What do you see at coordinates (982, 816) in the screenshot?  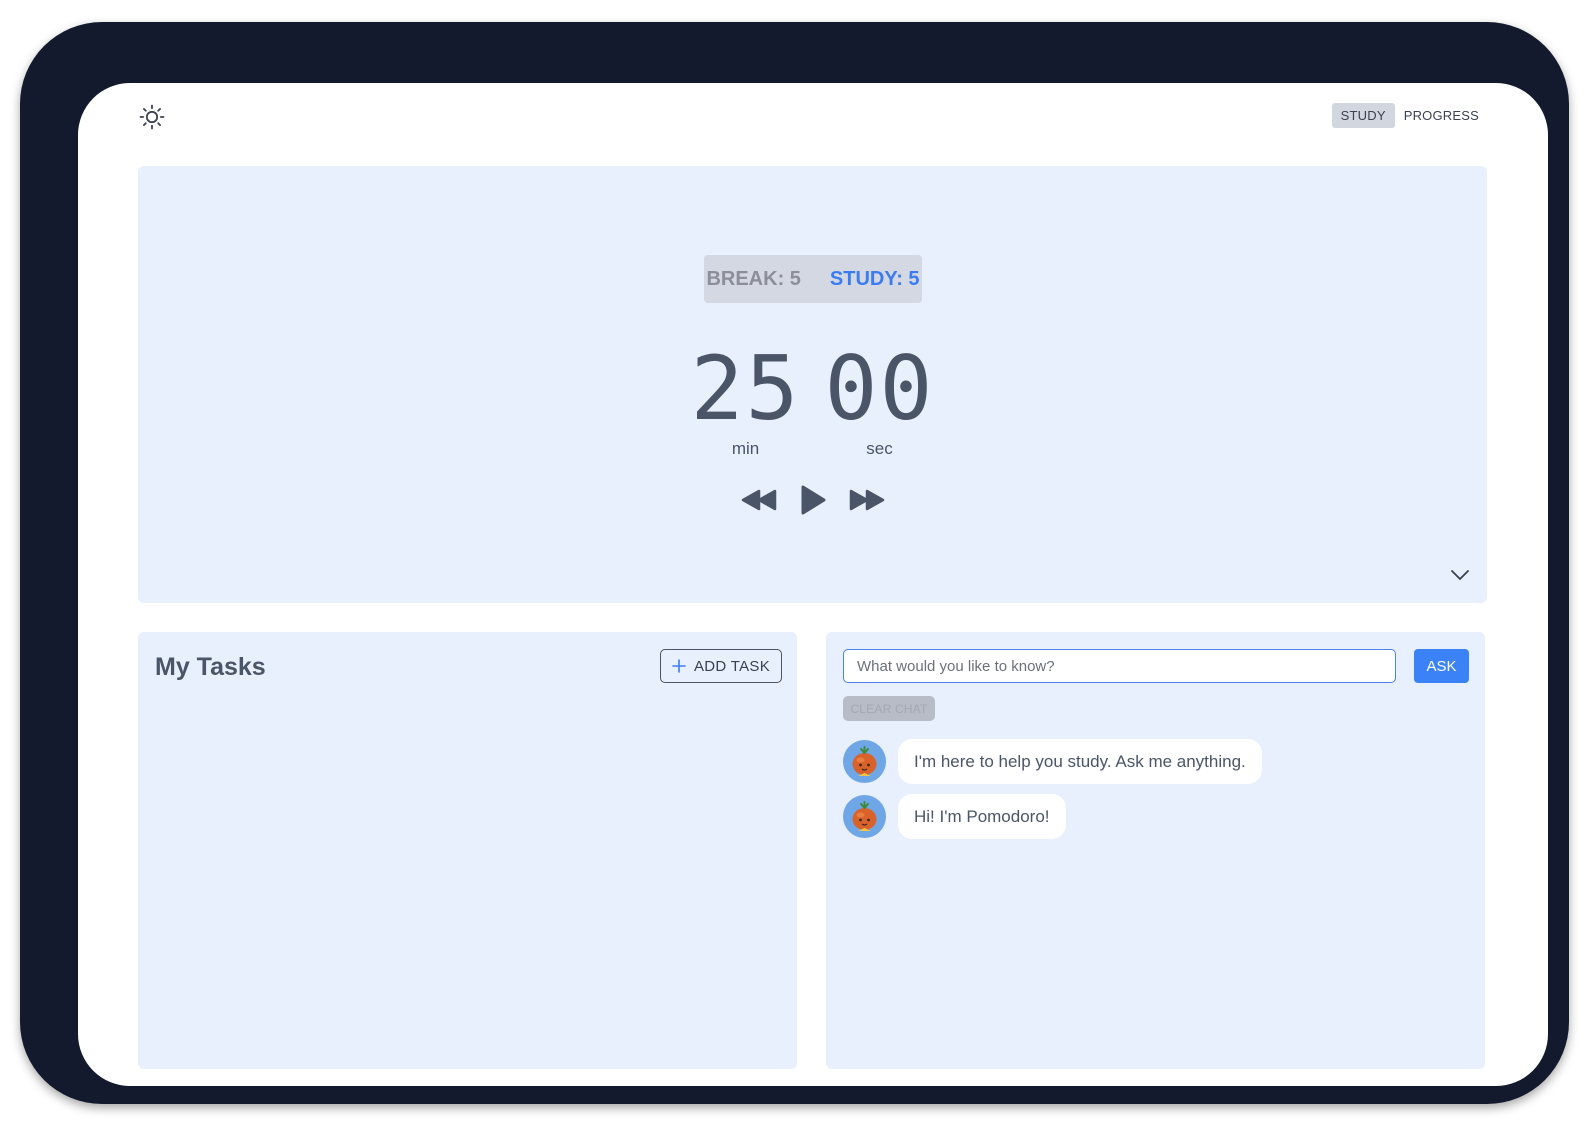 I see `chat-bubble: Hi! I'm Pomodoro!` at bounding box center [982, 816].